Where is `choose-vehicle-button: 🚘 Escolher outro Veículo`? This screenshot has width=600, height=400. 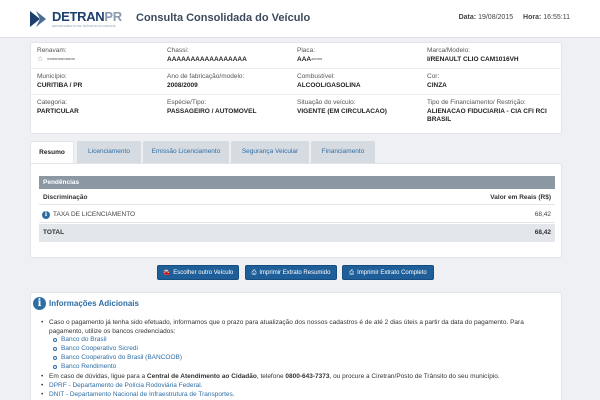 choose-vehicle-button: 🚘 Escolher outro Veículo is located at coordinates (198, 272).